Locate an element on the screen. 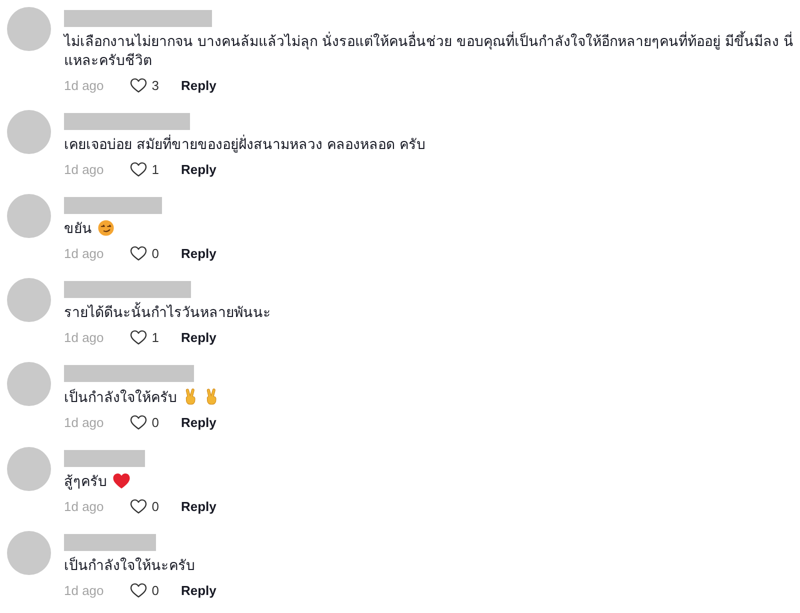 Image resolution: width=800 pixels, height=613 pixels. comment-text: เป็นกำลังใจให้ครับ is located at coordinates (120, 398).